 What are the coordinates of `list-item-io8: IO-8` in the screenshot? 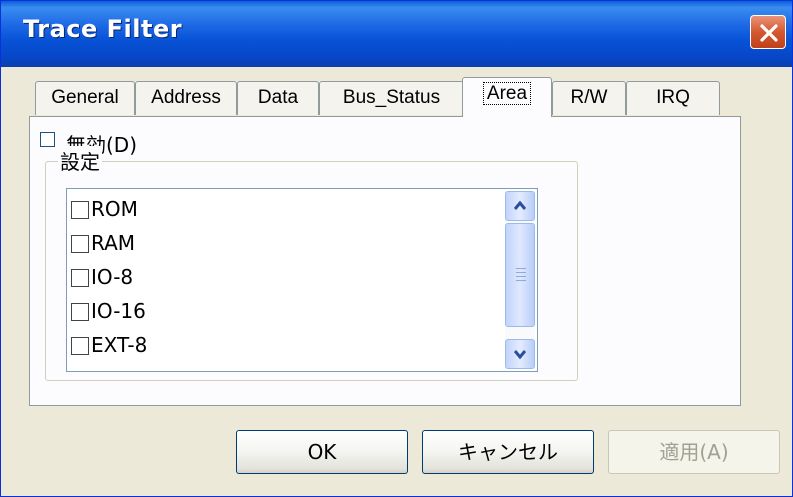 It's located at (102, 277).